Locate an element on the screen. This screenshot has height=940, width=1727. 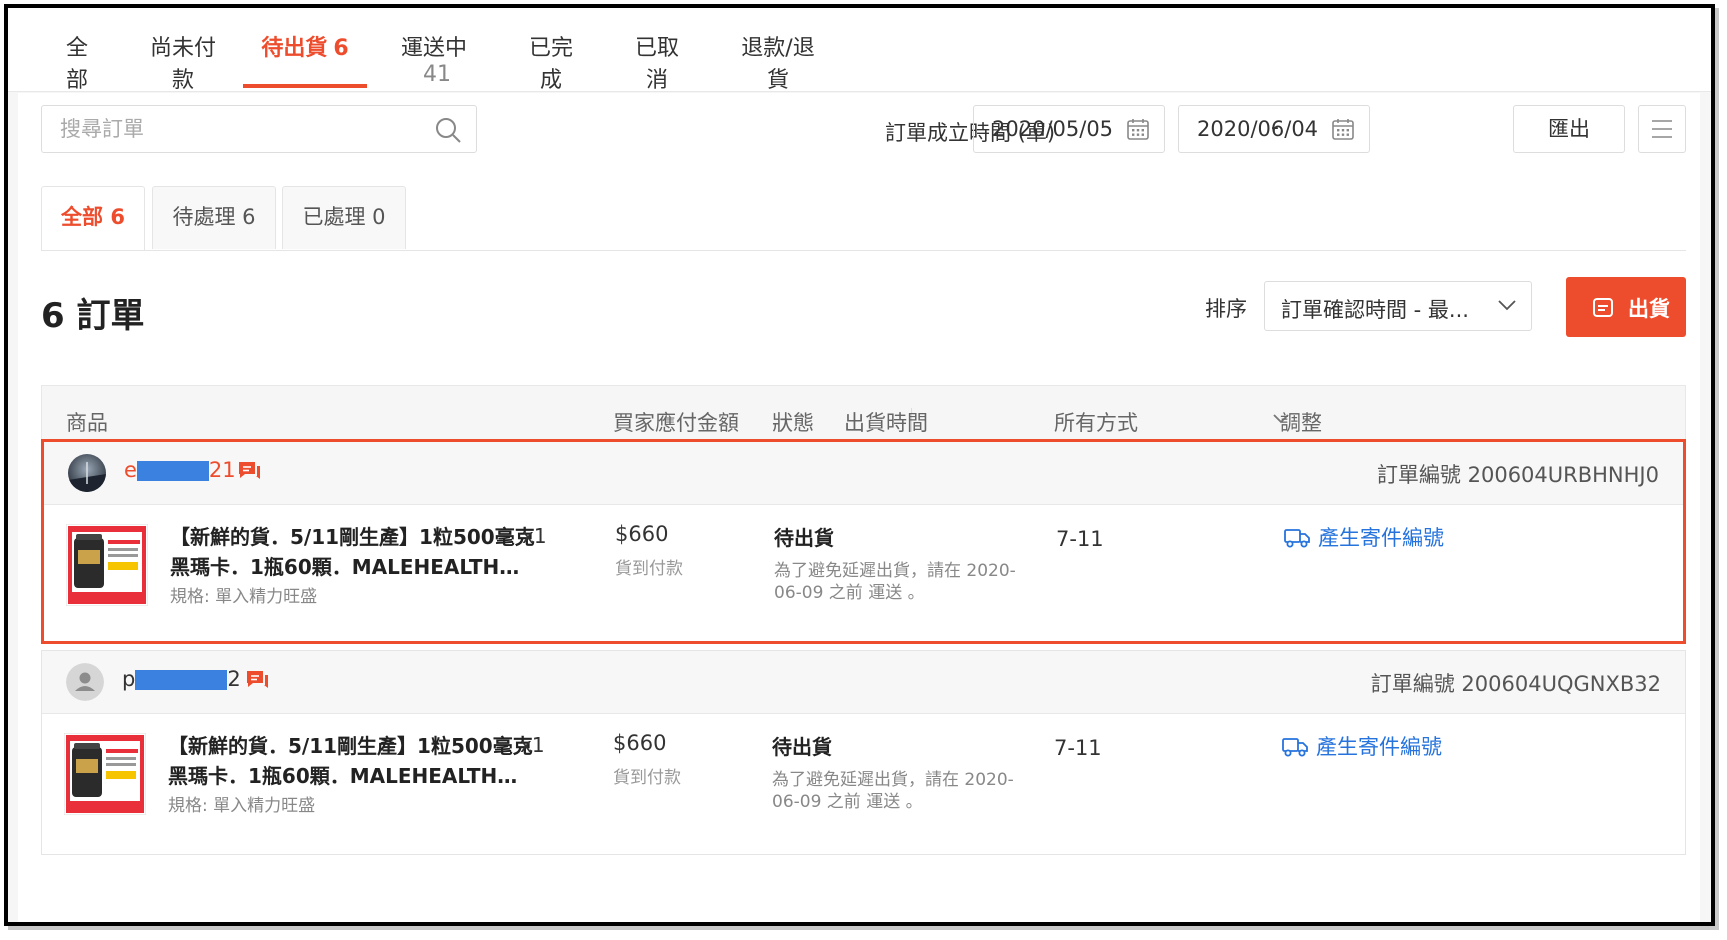
processing-tabs: 全部 6 待處理 6 已處理 0 is located at coordinates (863, 218).